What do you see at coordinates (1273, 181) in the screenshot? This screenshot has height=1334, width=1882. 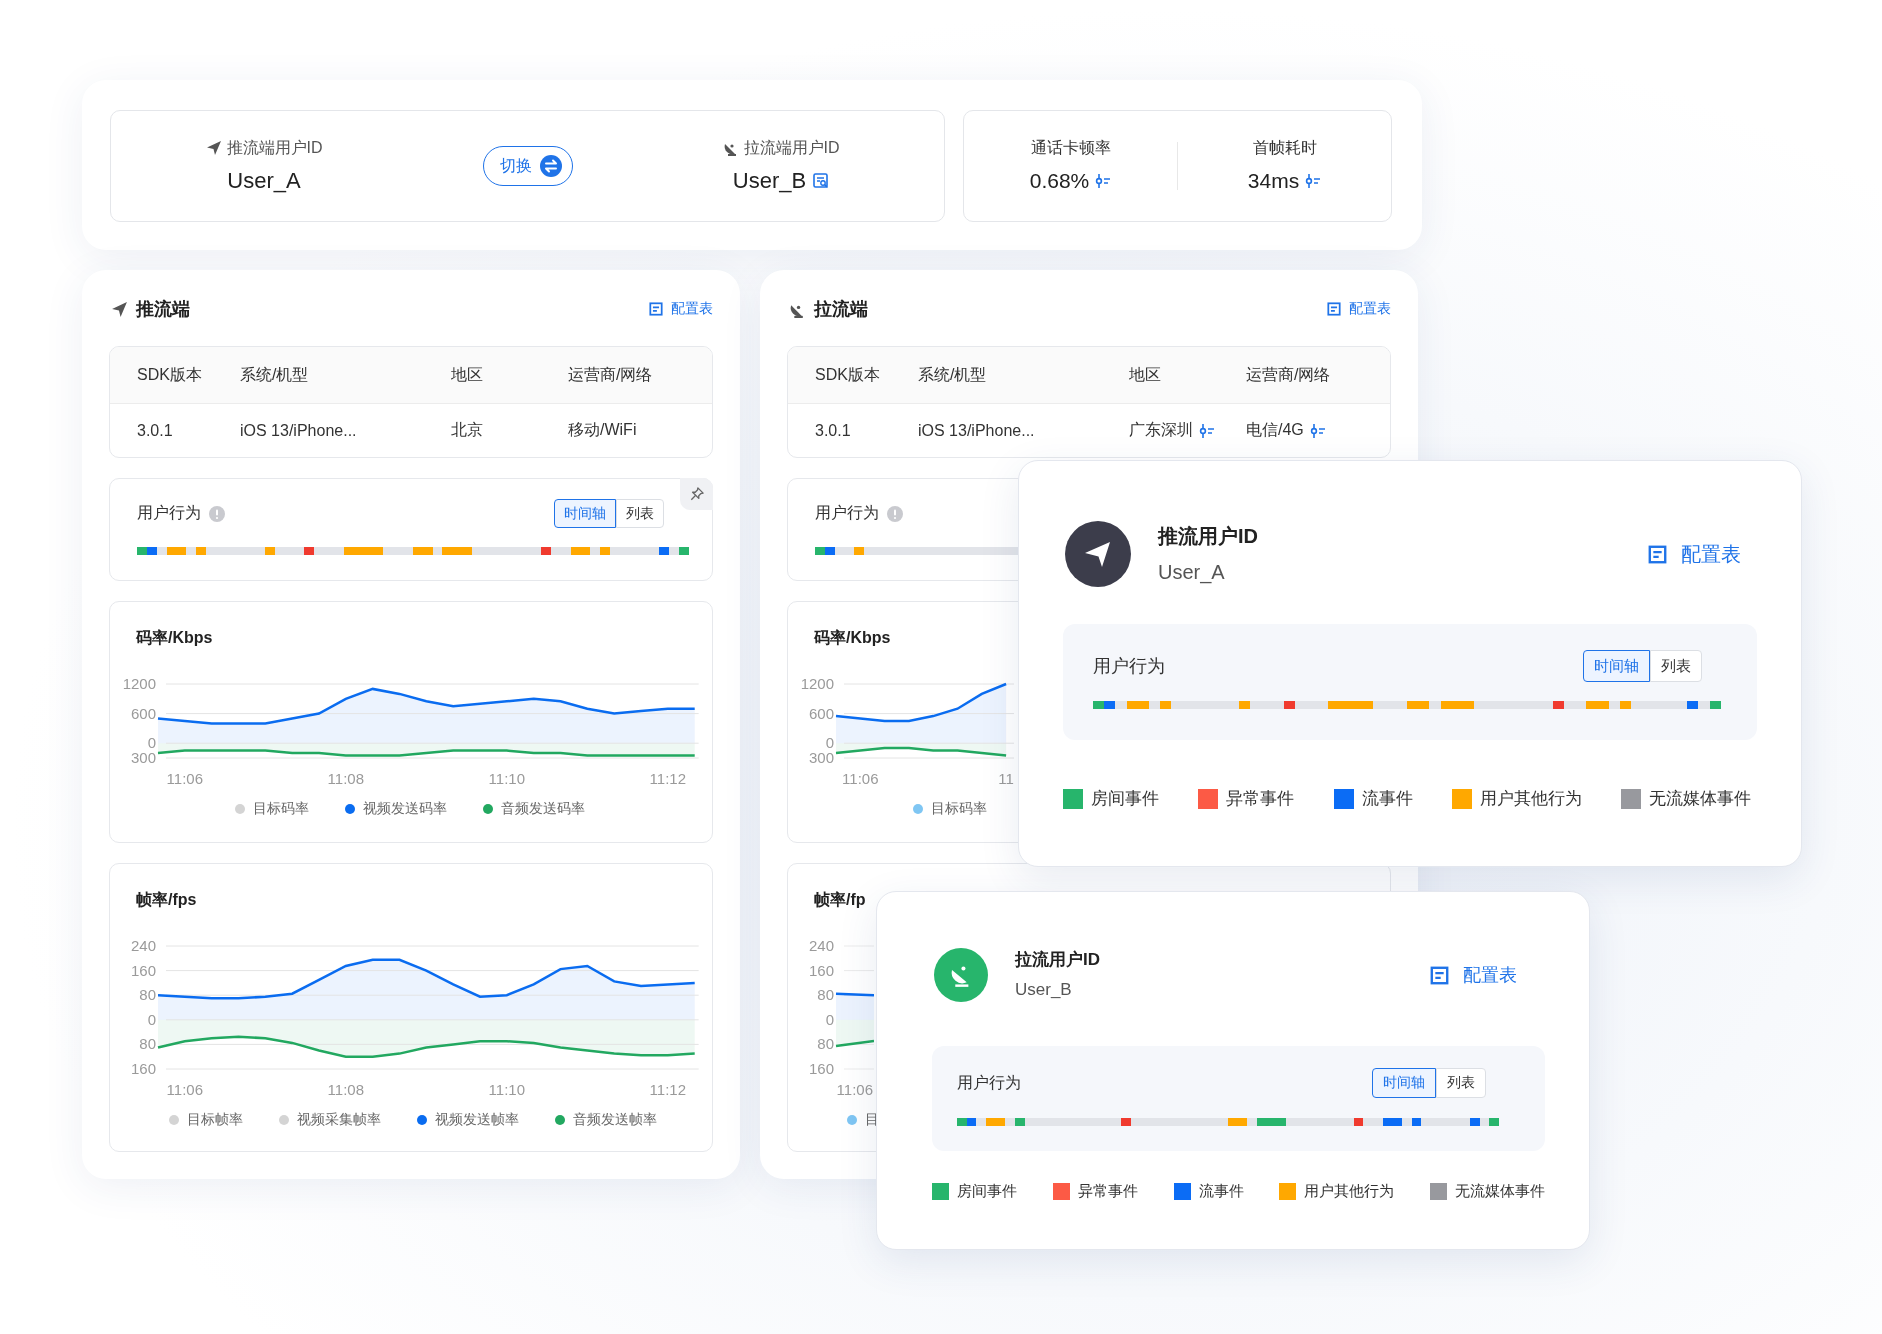 I see `metric-value: 34ms` at bounding box center [1273, 181].